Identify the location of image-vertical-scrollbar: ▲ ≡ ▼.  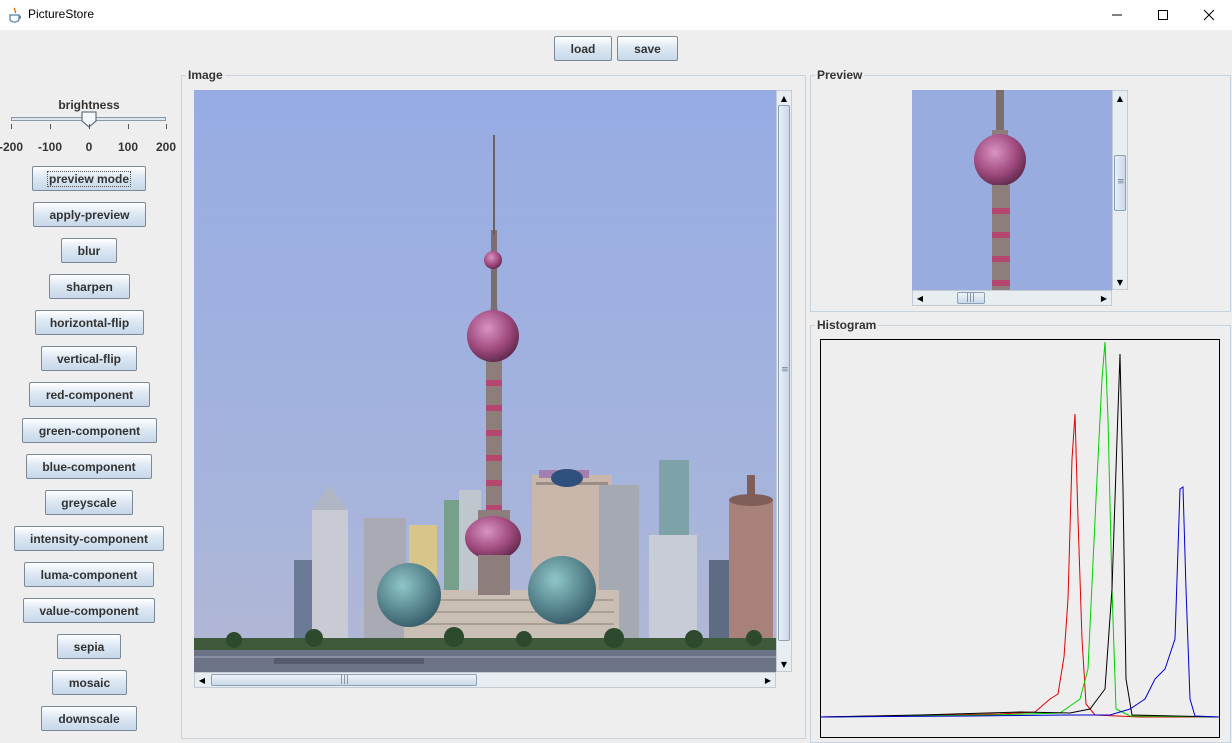
(784, 381).